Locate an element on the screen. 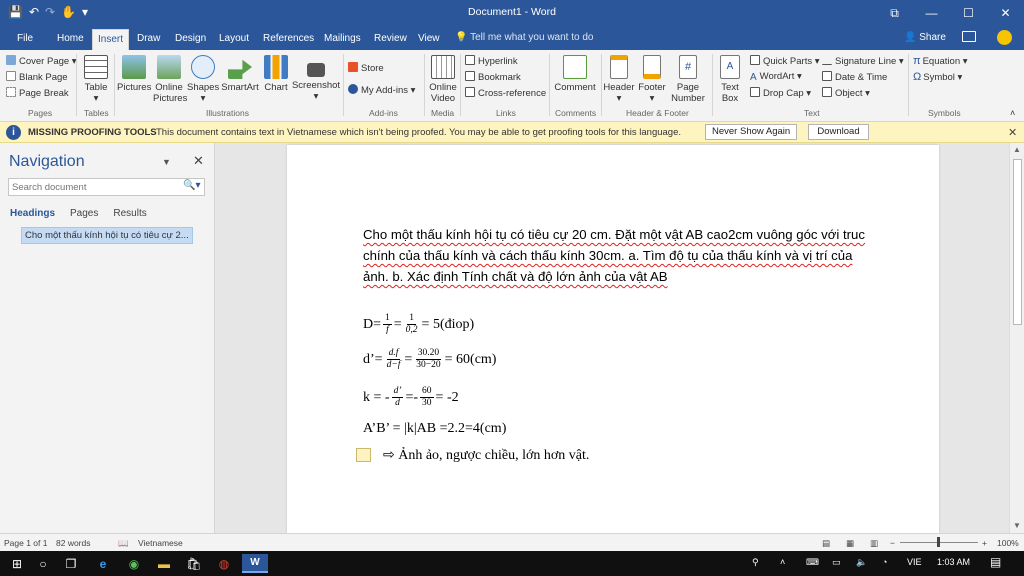  tab-home: Home is located at coordinates (70, 39).